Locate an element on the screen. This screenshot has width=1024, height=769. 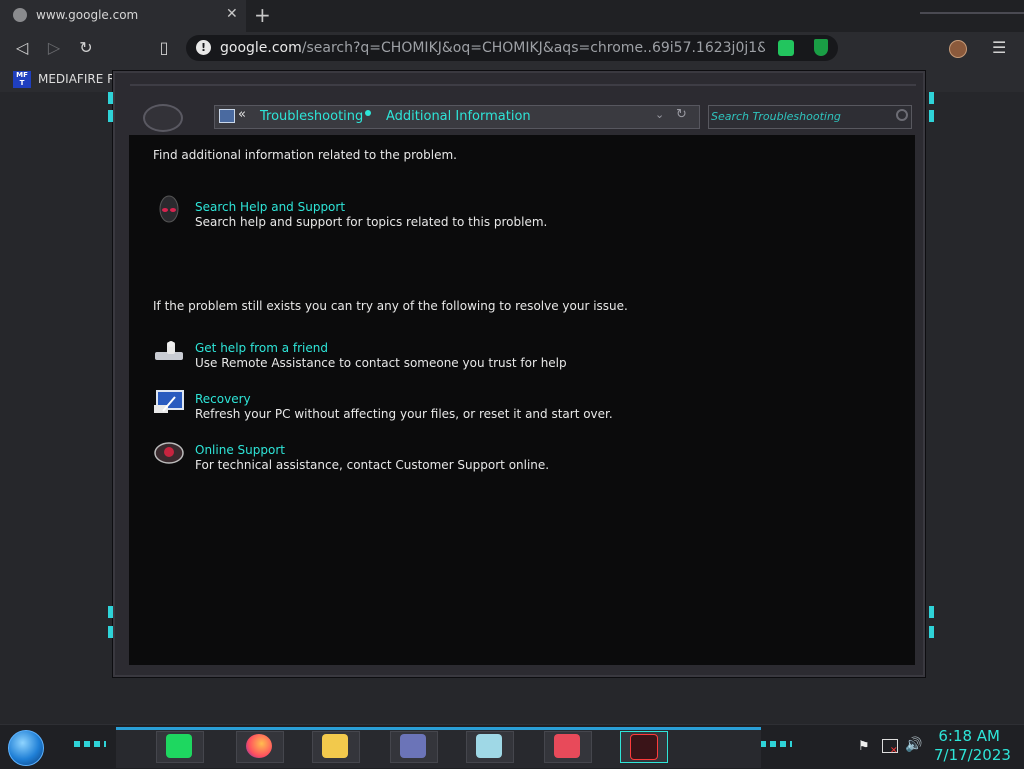
bookmark-star-icon: ▯ is located at coordinates (164, 48).